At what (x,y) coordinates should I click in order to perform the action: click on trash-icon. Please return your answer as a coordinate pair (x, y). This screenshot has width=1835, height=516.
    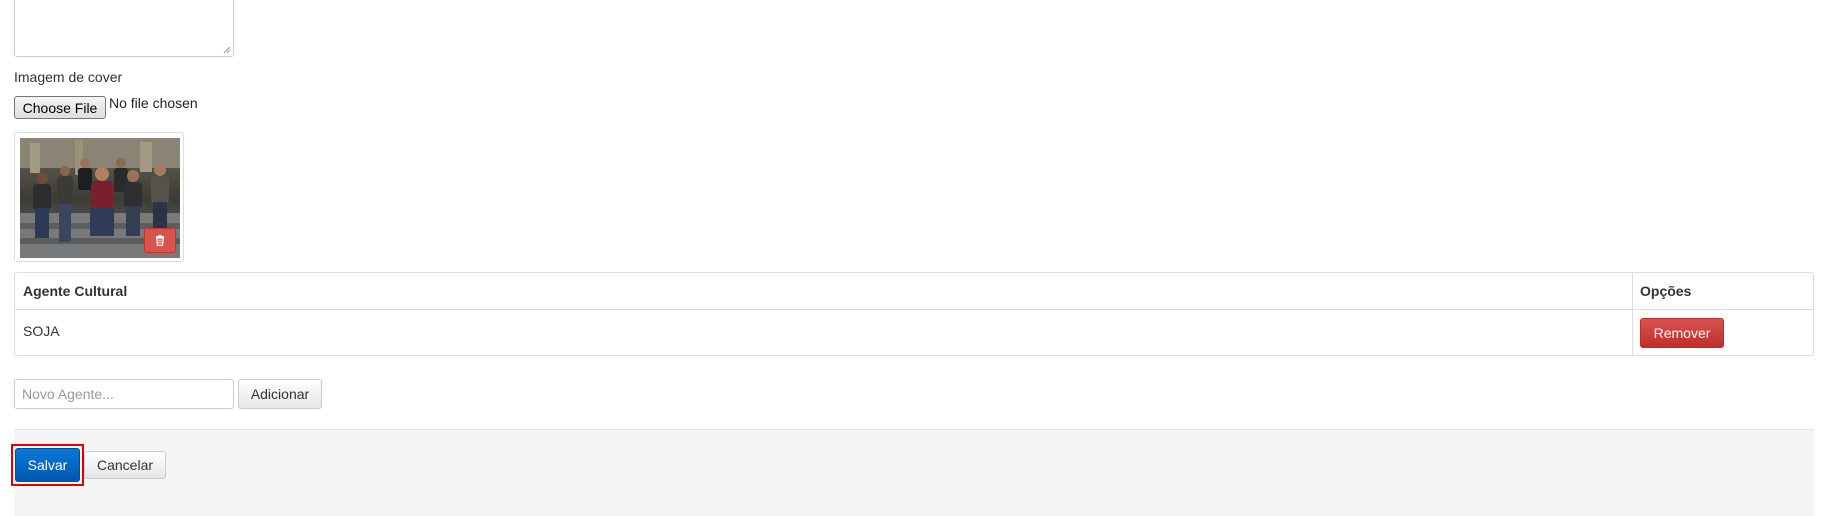
    Looking at the image, I should click on (160, 240).